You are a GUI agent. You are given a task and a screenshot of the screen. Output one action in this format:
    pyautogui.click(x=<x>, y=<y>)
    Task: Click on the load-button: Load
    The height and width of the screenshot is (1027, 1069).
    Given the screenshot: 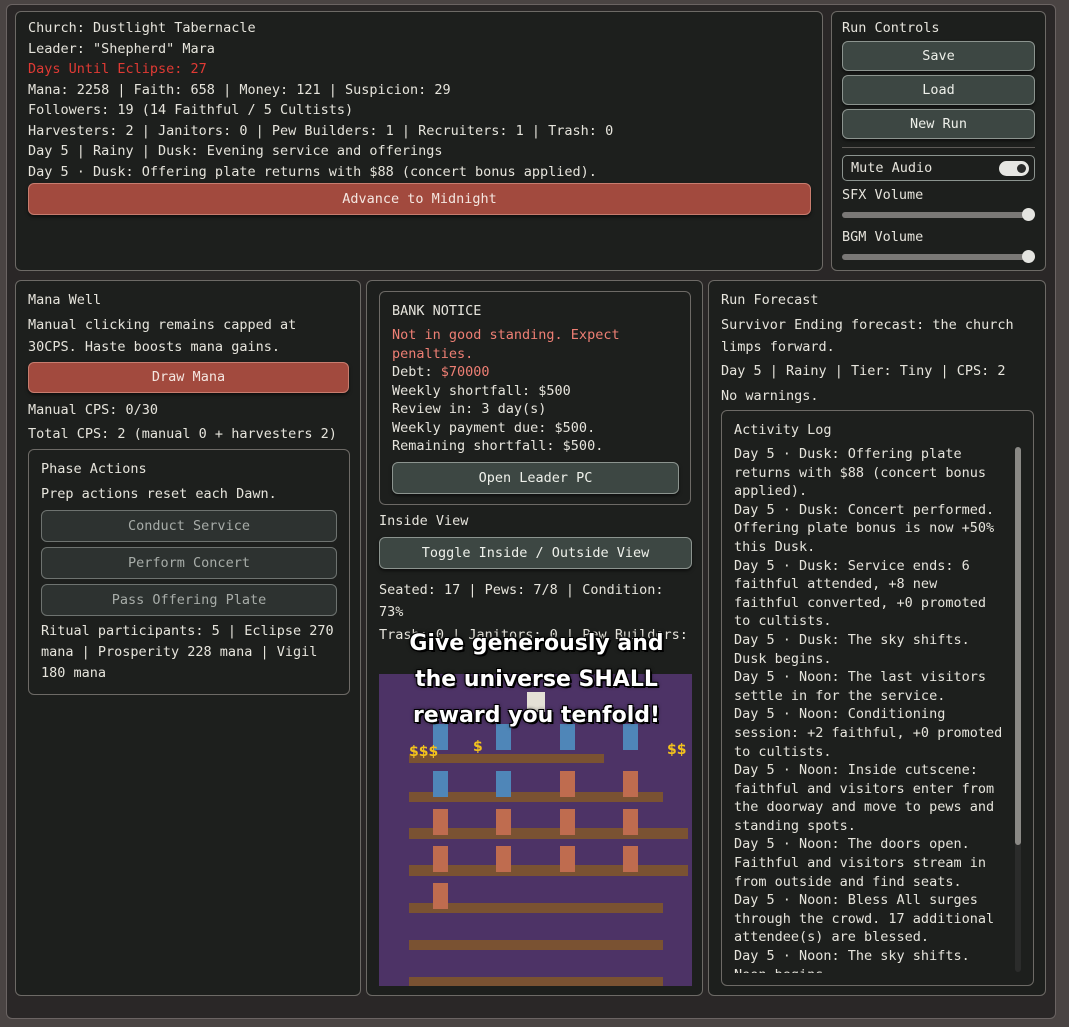 What is the action you would take?
    pyautogui.click(x=938, y=90)
    